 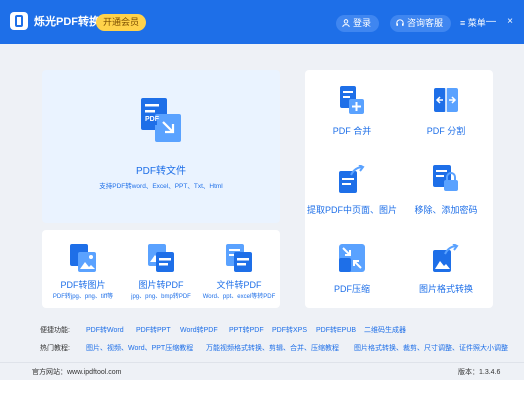 I want to click on title-bar: 烁光PDF转换器 开通会员 登录 咨询客服 ≡ 菜单 — ×, so click(x=262, y=22).